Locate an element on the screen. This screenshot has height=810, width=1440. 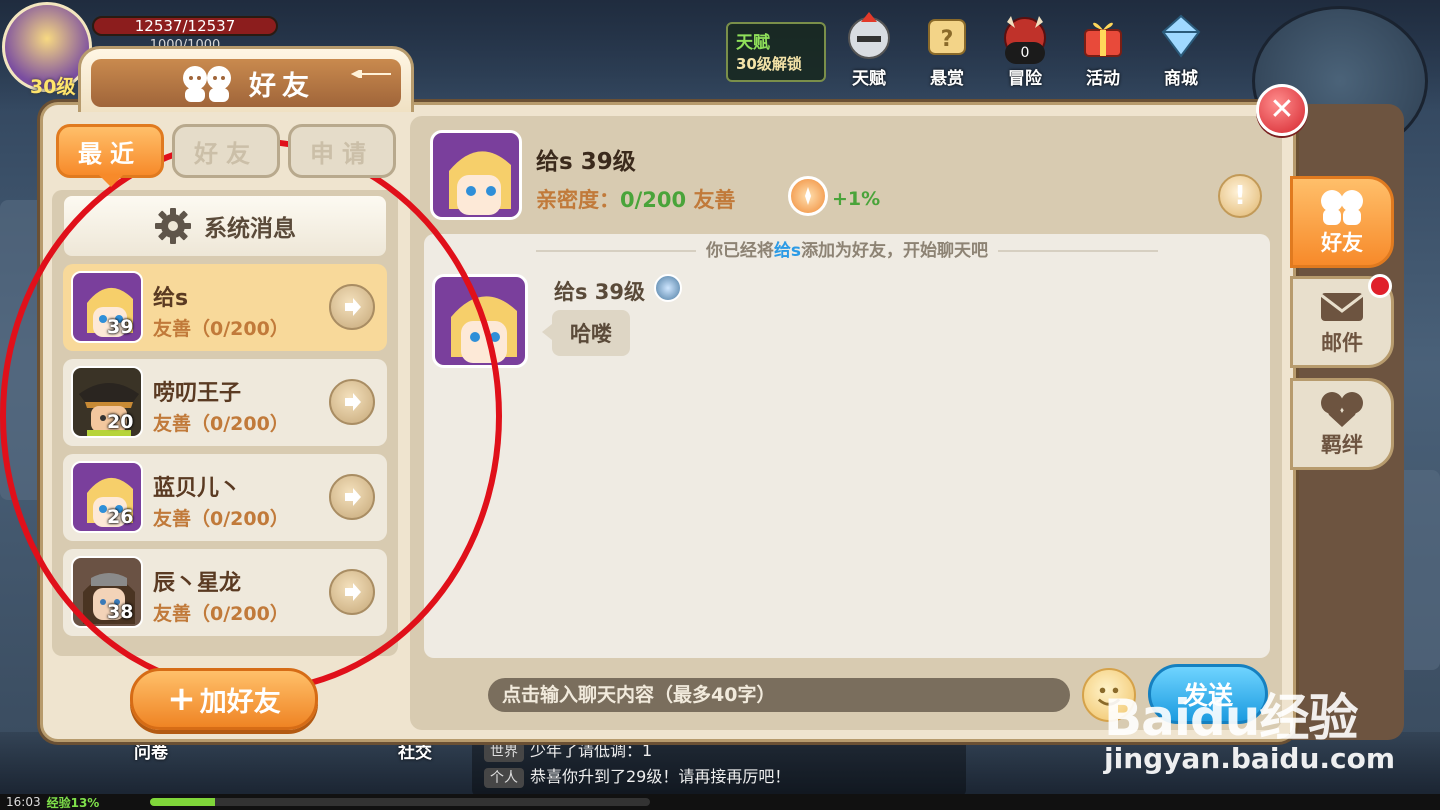
sword-icon is located at coordinates (808, 196).